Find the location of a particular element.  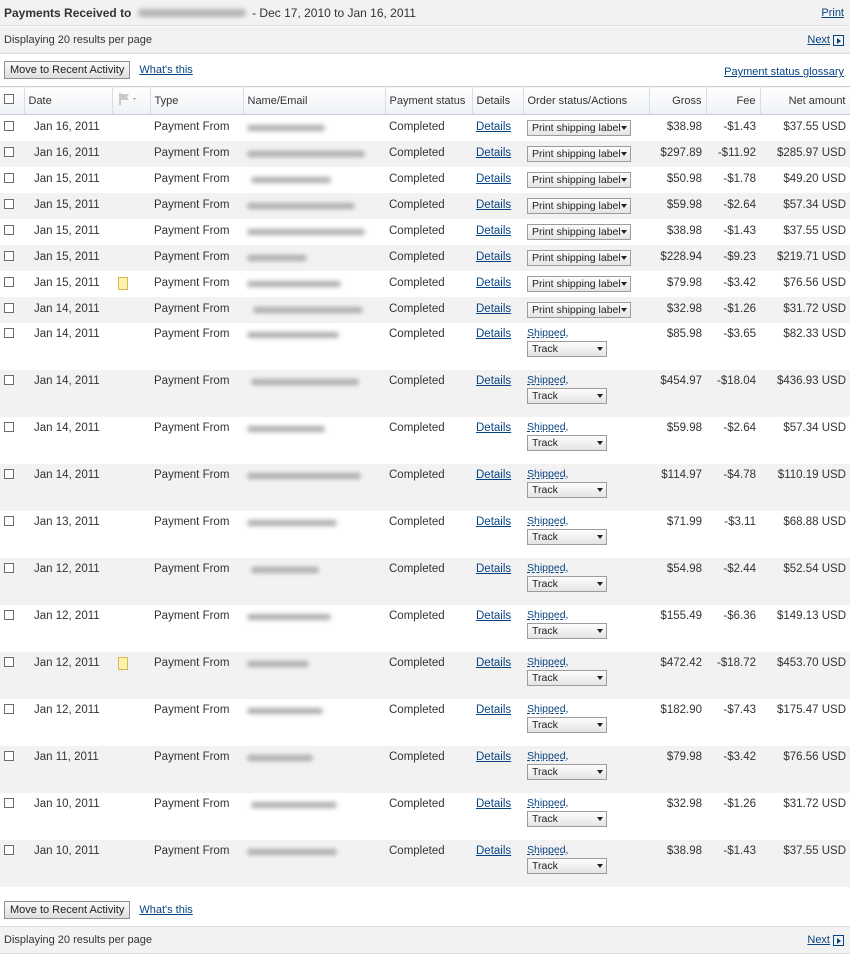

col-net-amount: Net amount is located at coordinates (805, 100).